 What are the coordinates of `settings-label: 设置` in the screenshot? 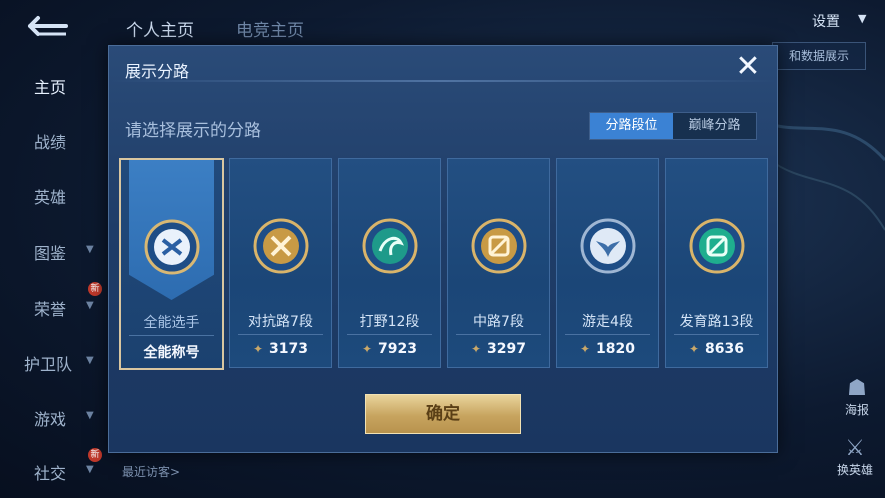 It's located at (826, 22).